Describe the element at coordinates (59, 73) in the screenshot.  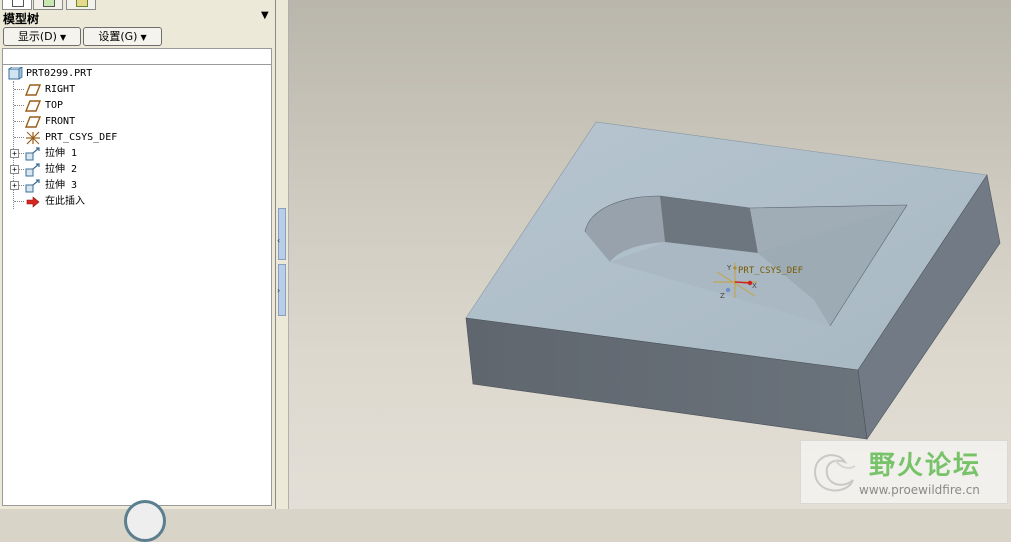
I see `tree-root-label: PRT0299.PRT` at that location.